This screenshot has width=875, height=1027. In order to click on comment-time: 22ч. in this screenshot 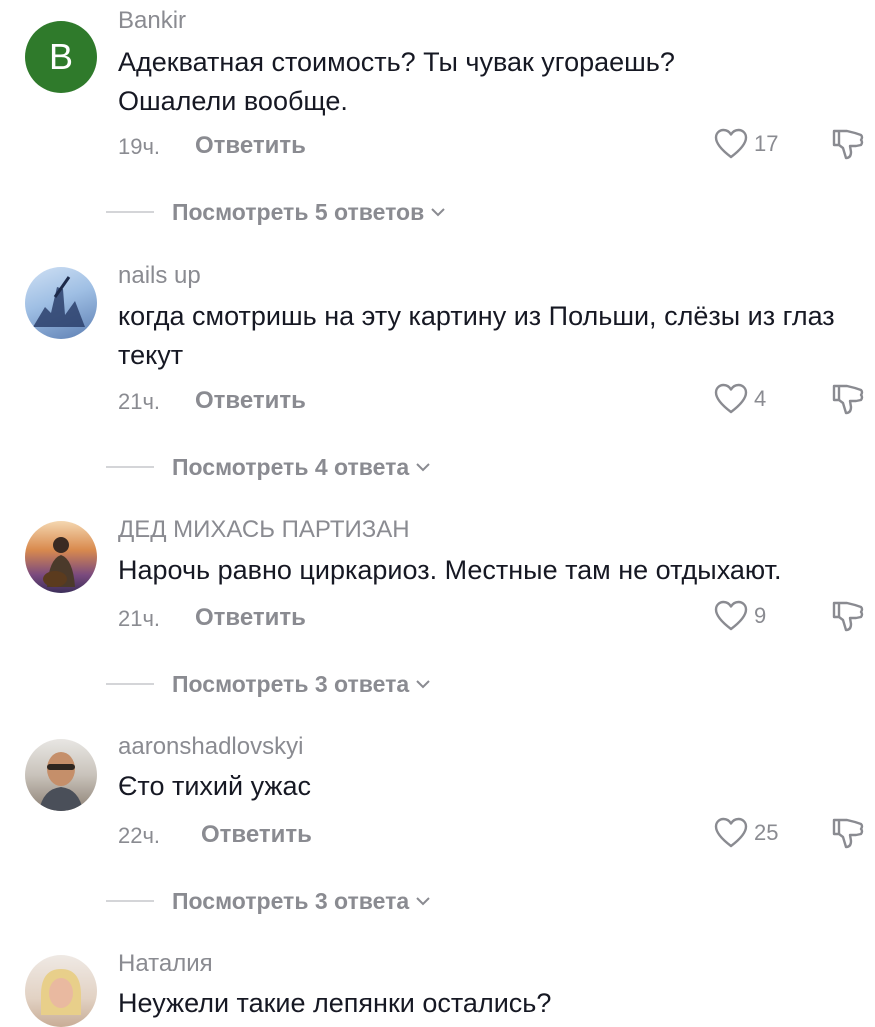, I will do `click(139, 835)`.